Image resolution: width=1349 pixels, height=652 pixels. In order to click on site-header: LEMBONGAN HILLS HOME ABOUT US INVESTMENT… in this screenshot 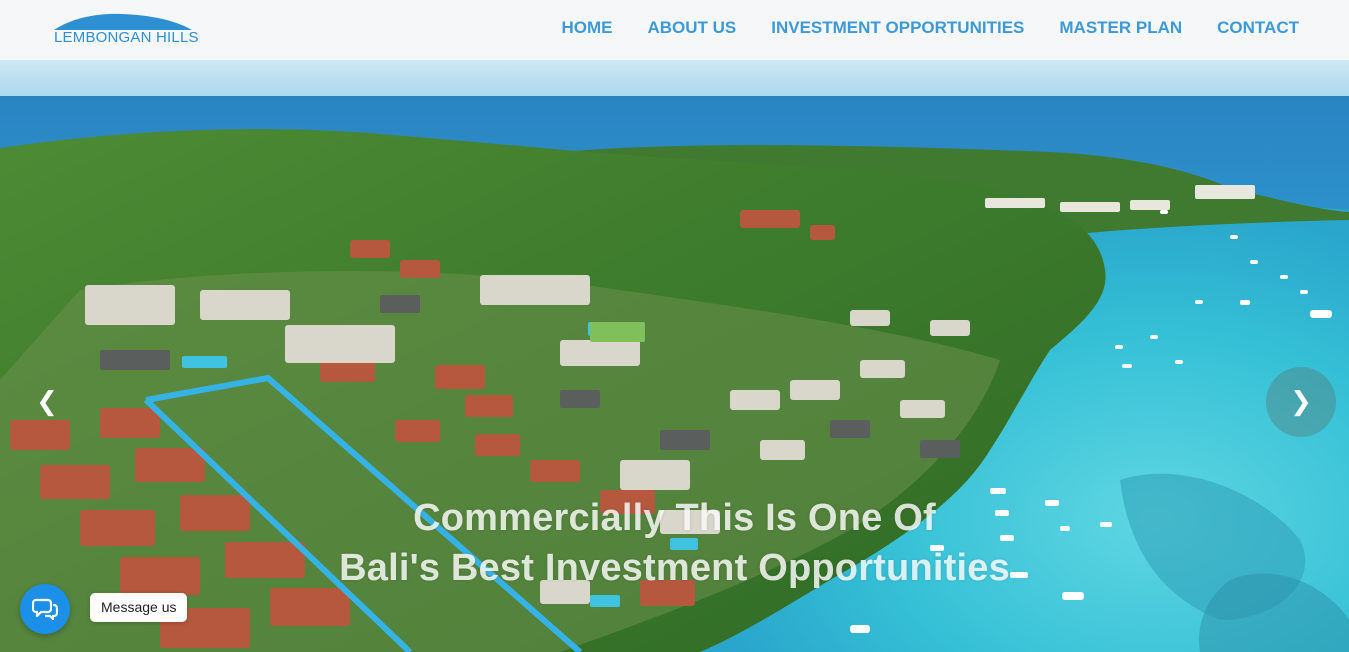, I will do `click(674, 30)`.